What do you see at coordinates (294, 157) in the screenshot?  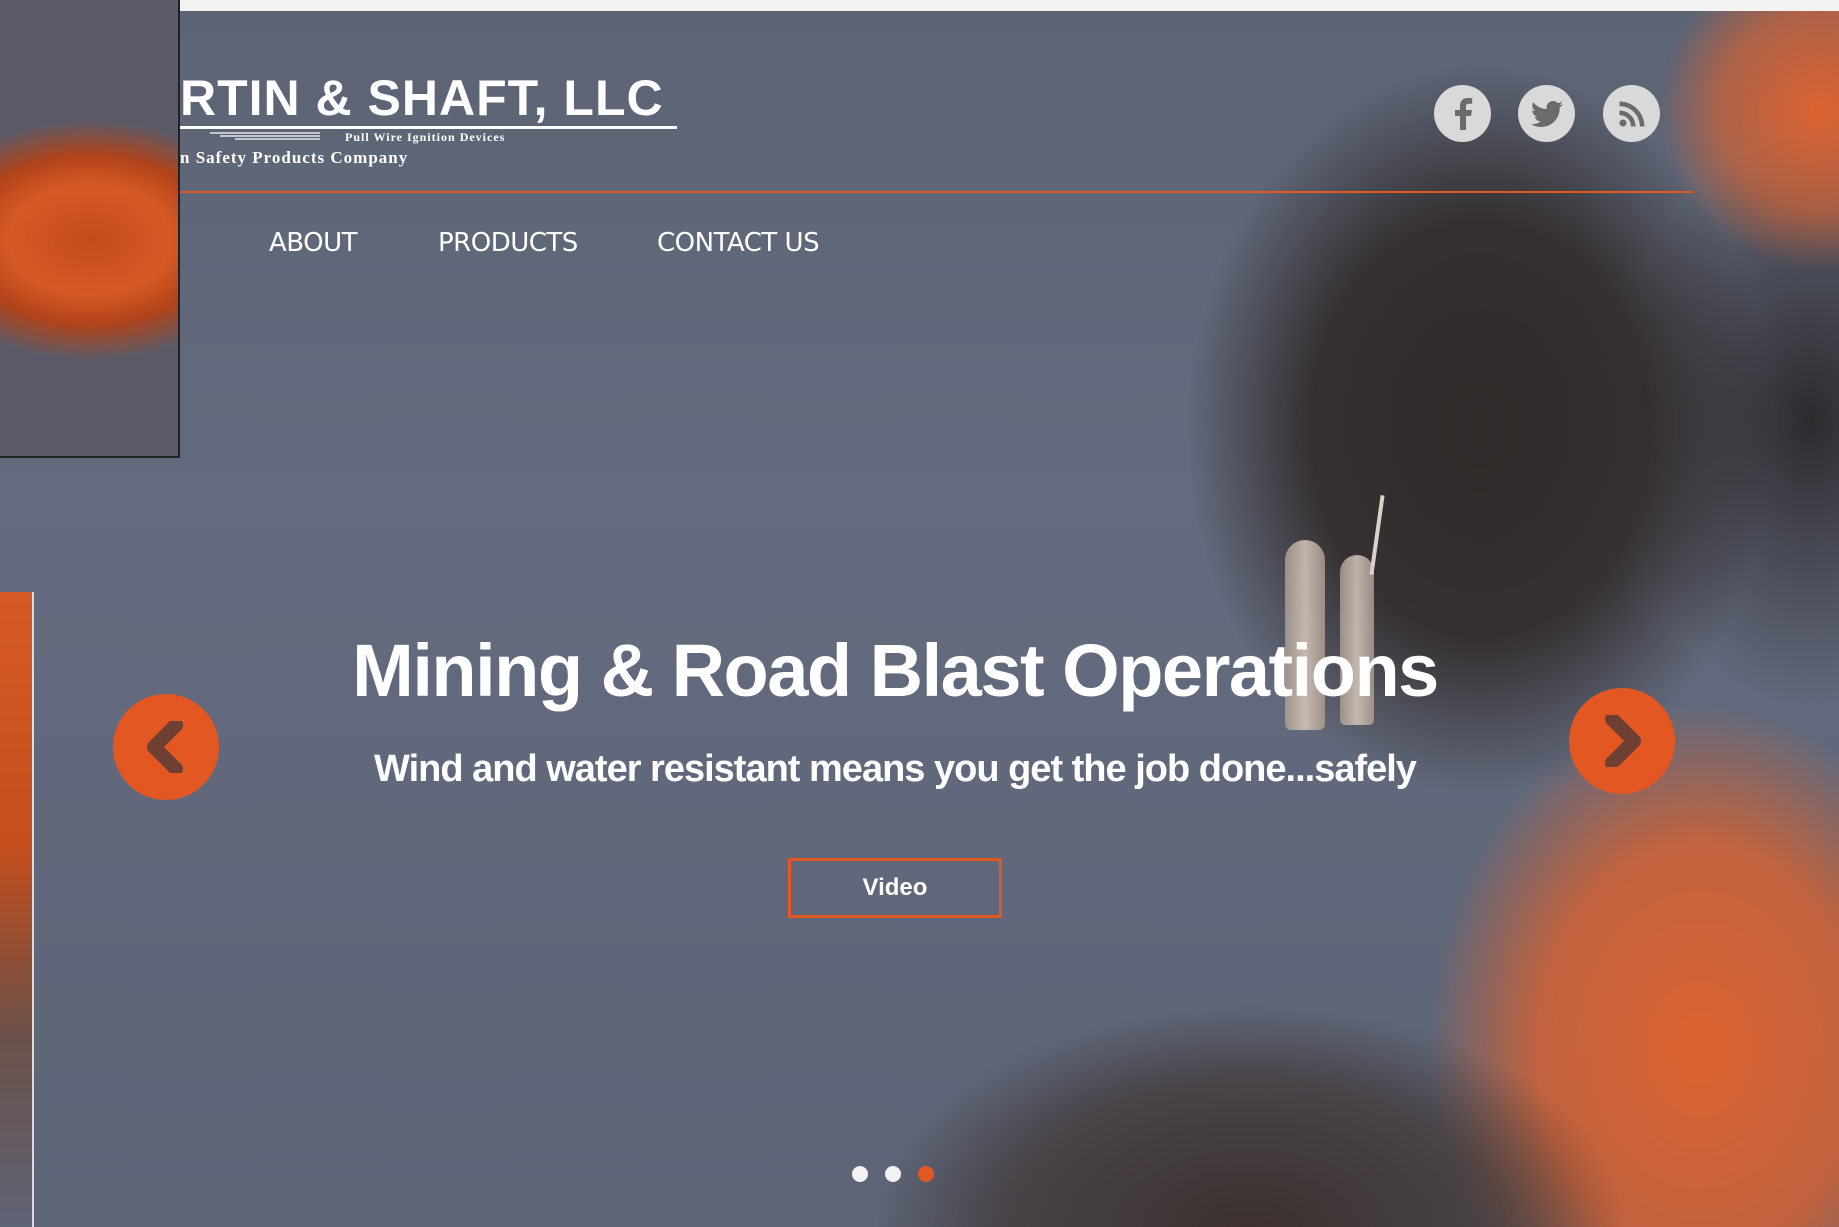 I see `logo-tagline: n Safety Products Company` at bounding box center [294, 157].